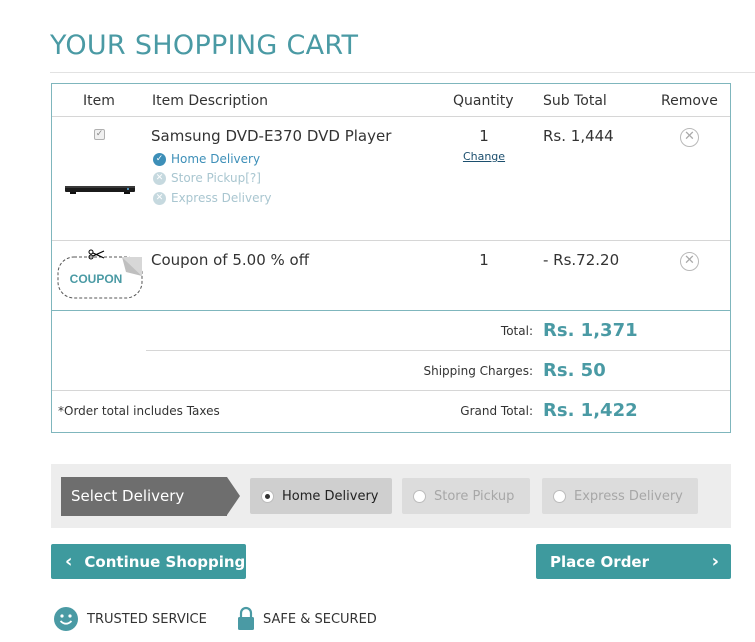 The image size is (755, 642). Describe the element at coordinates (271, 136) in the screenshot. I see `product-name: Samsung DVD-E370 DVD Player` at that location.